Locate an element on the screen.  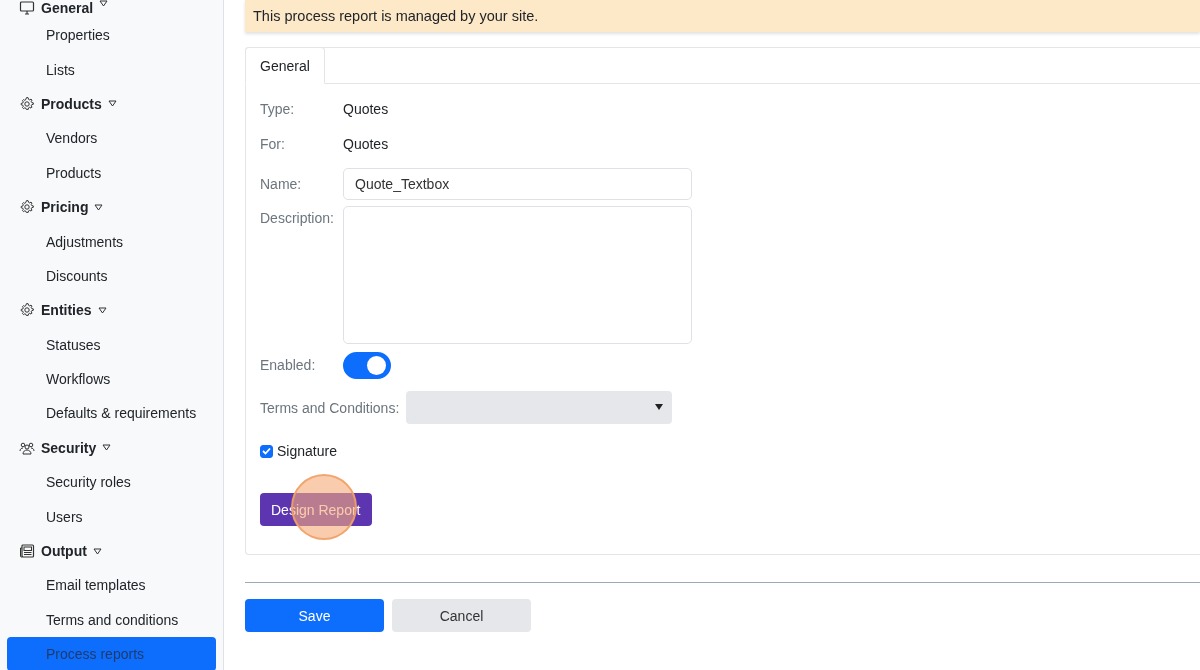
sidebar-group-label: Security is located at coordinates (69, 447).